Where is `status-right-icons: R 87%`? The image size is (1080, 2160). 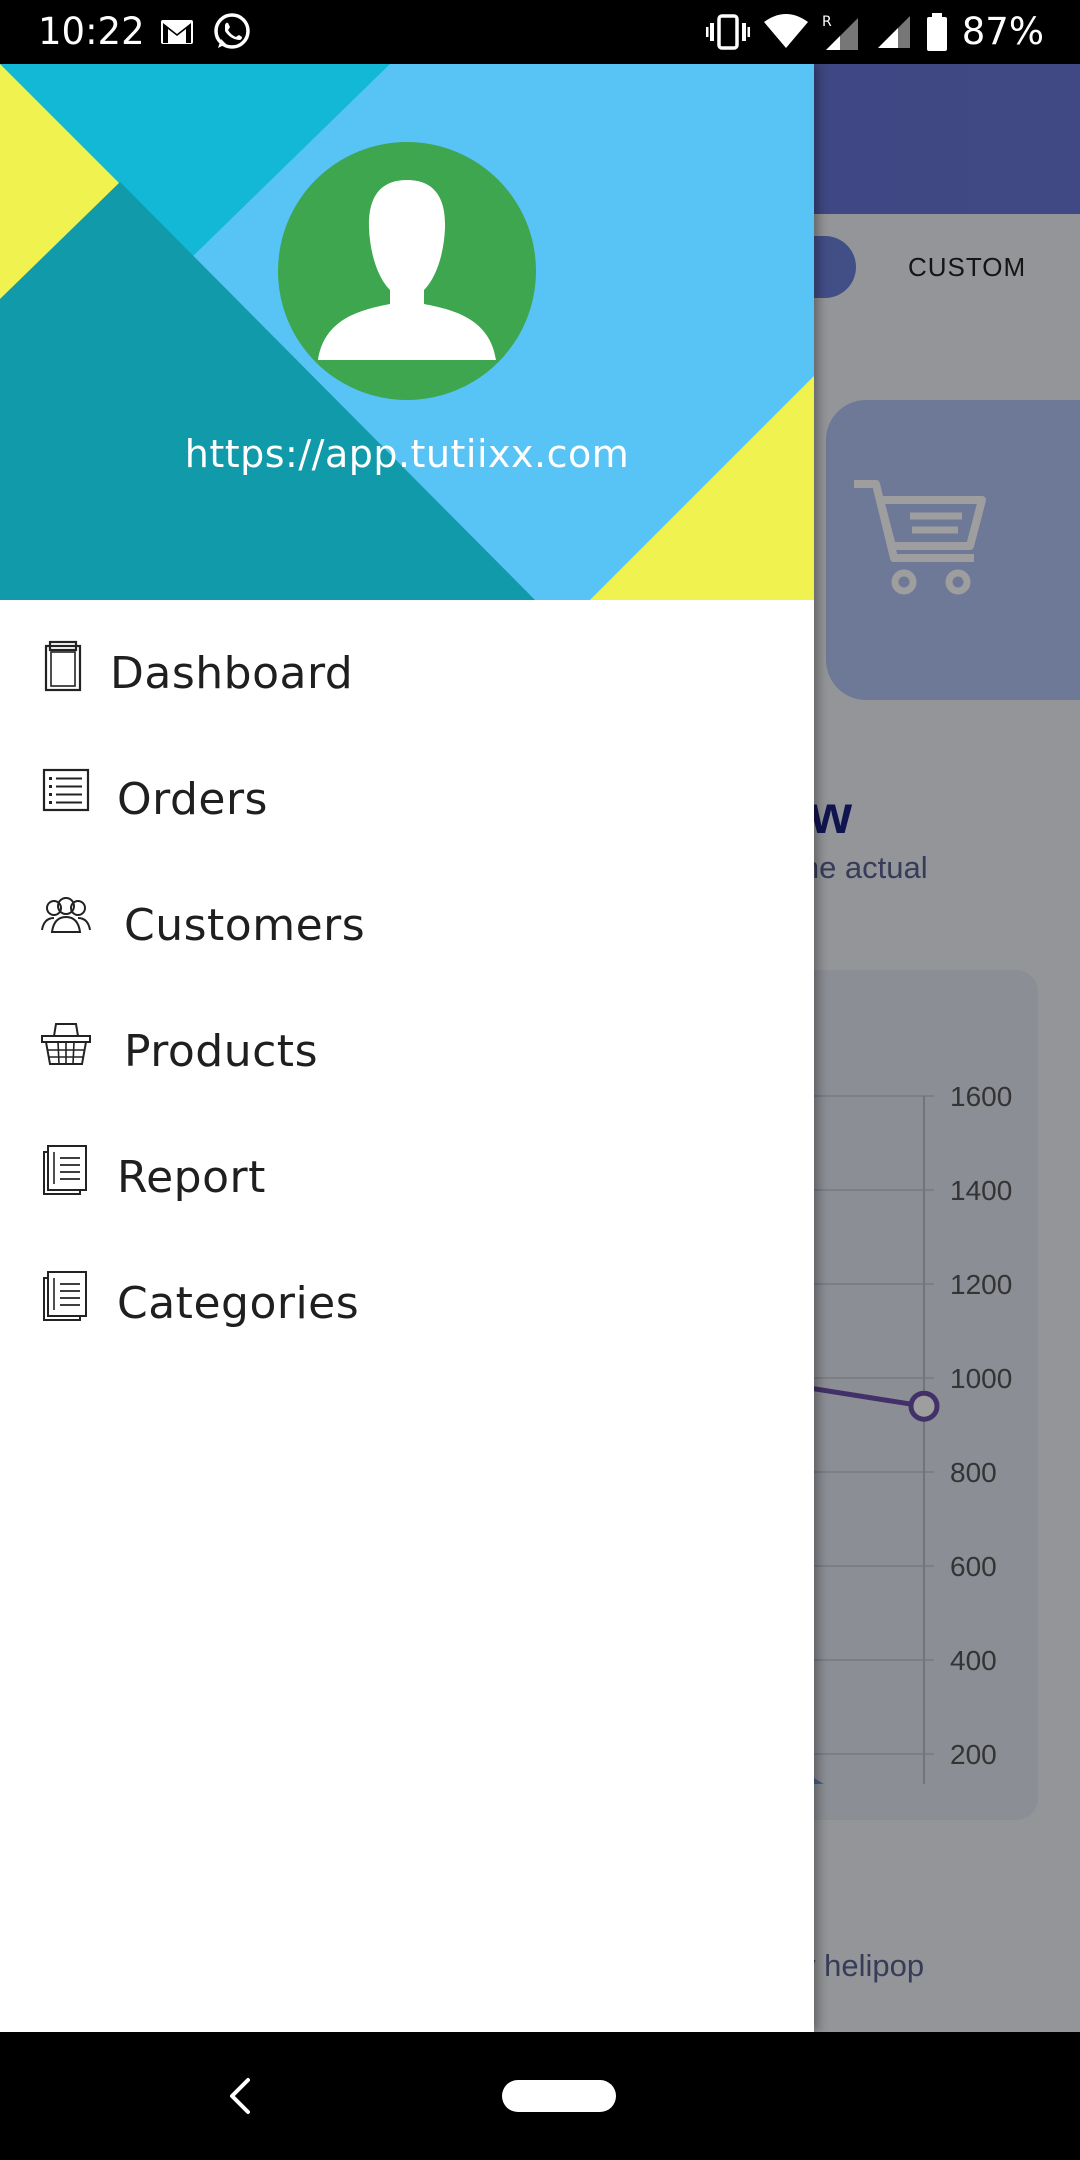
status-right-icons: R 87% is located at coordinates (874, 32).